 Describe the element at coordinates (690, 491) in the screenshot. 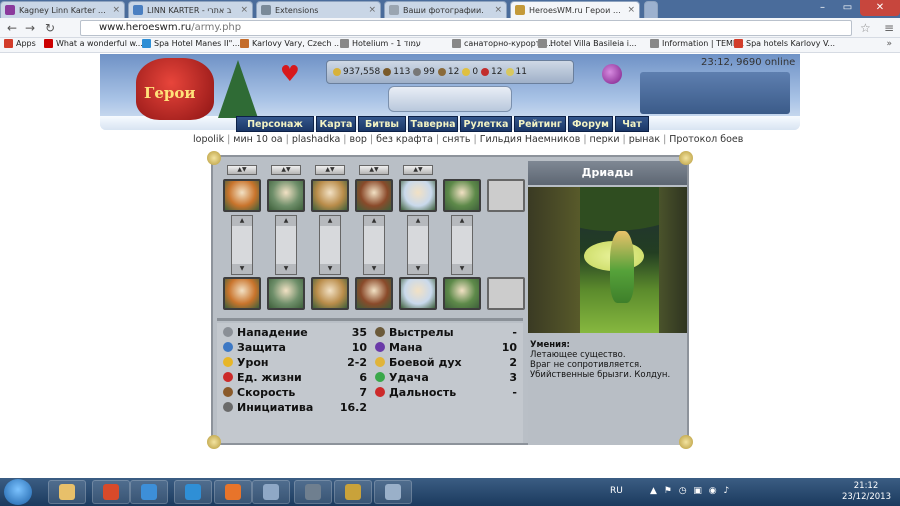

I see `system-tray: ▲ ⚑ ◷ ▣ ◉ ♪` at that location.